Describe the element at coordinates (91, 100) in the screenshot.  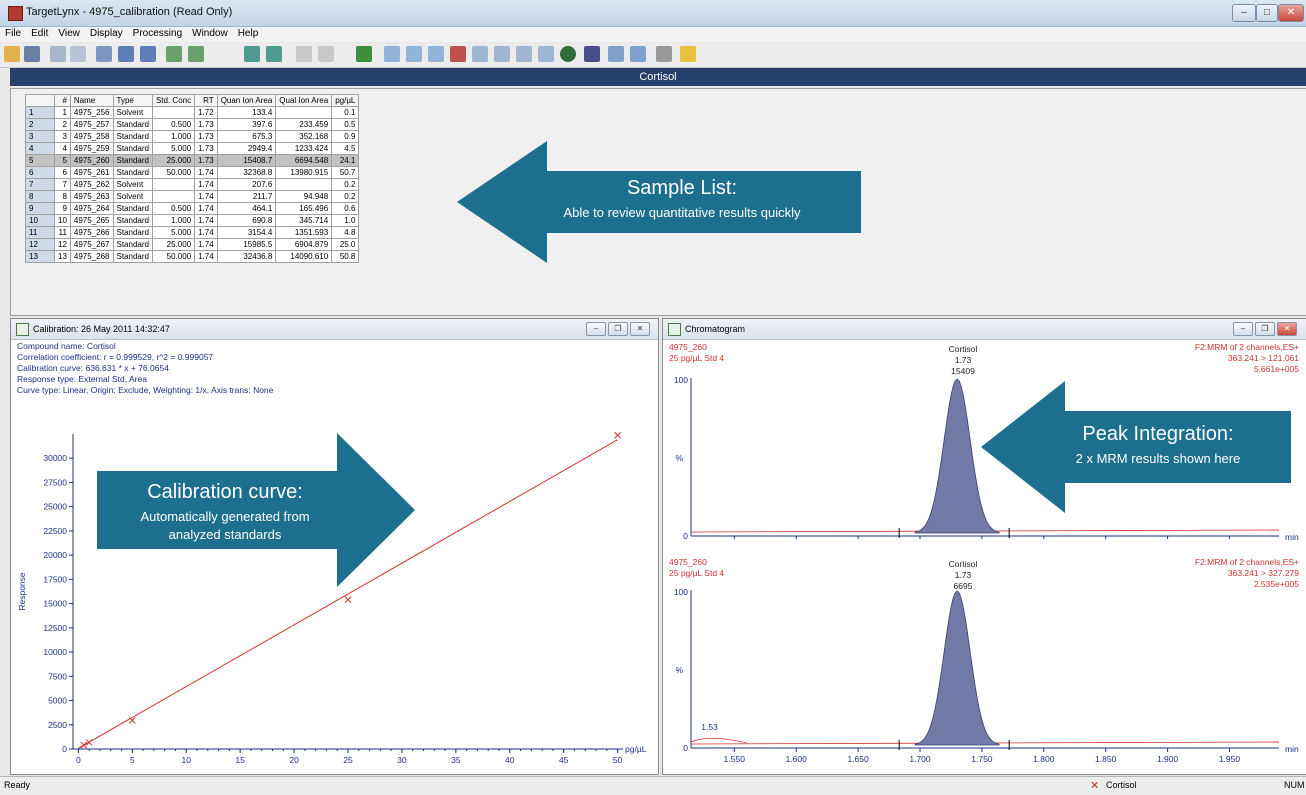
I see `column-header: Name` at that location.